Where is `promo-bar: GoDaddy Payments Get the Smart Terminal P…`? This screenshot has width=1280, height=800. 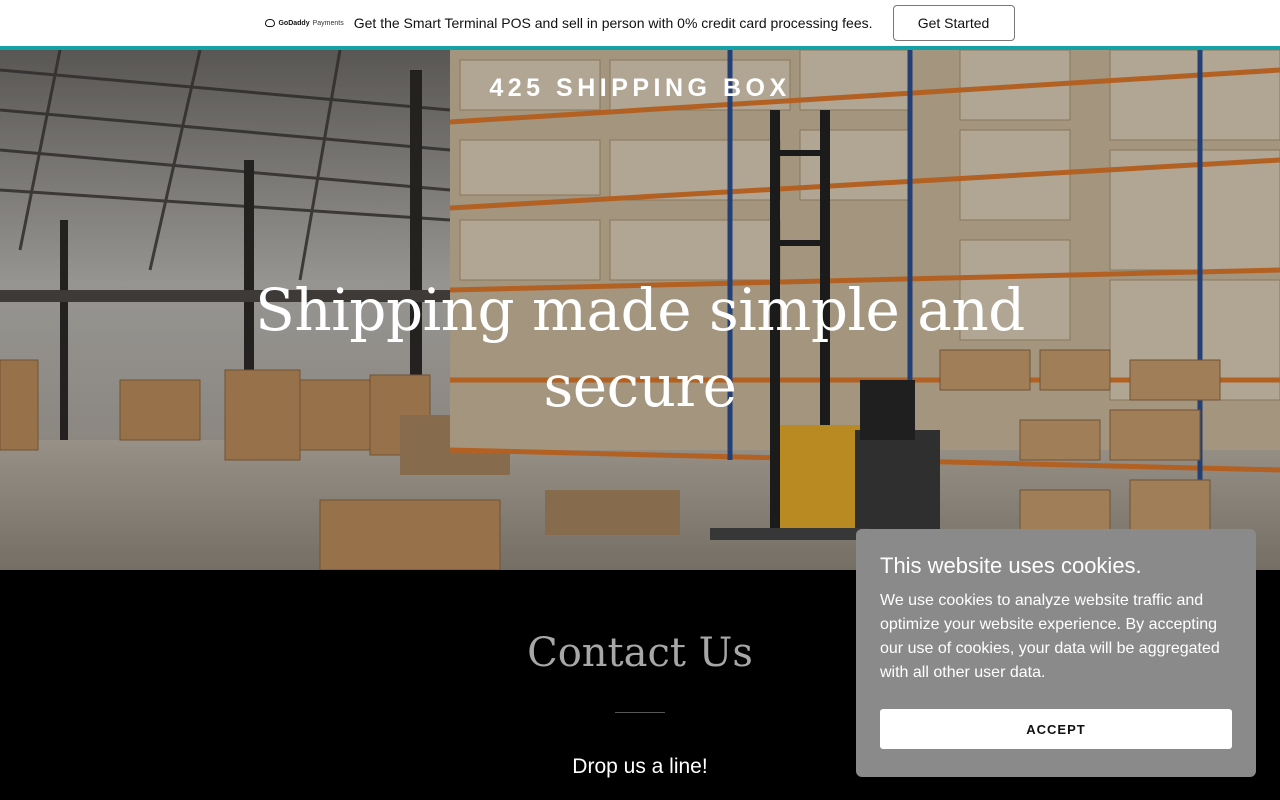
promo-bar: GoDaddy Payments Get the Smart Terminal P… is located at coordinates (640, 23).